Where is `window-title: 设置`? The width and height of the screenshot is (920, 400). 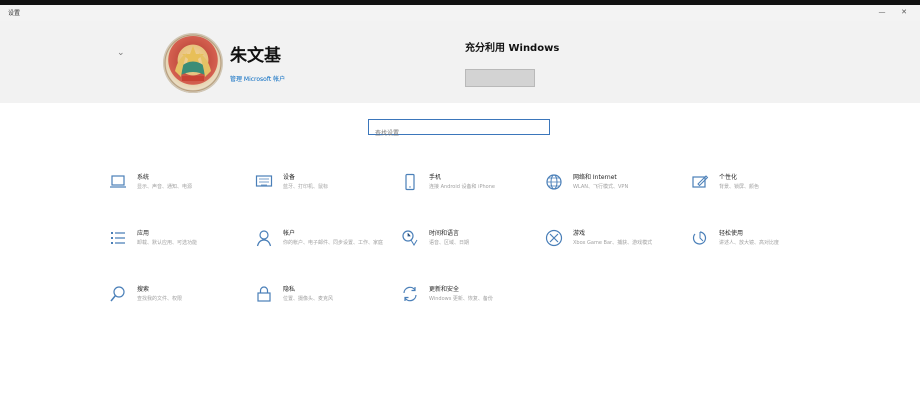
window-title: 设置 is located at coordinates (14, 13).